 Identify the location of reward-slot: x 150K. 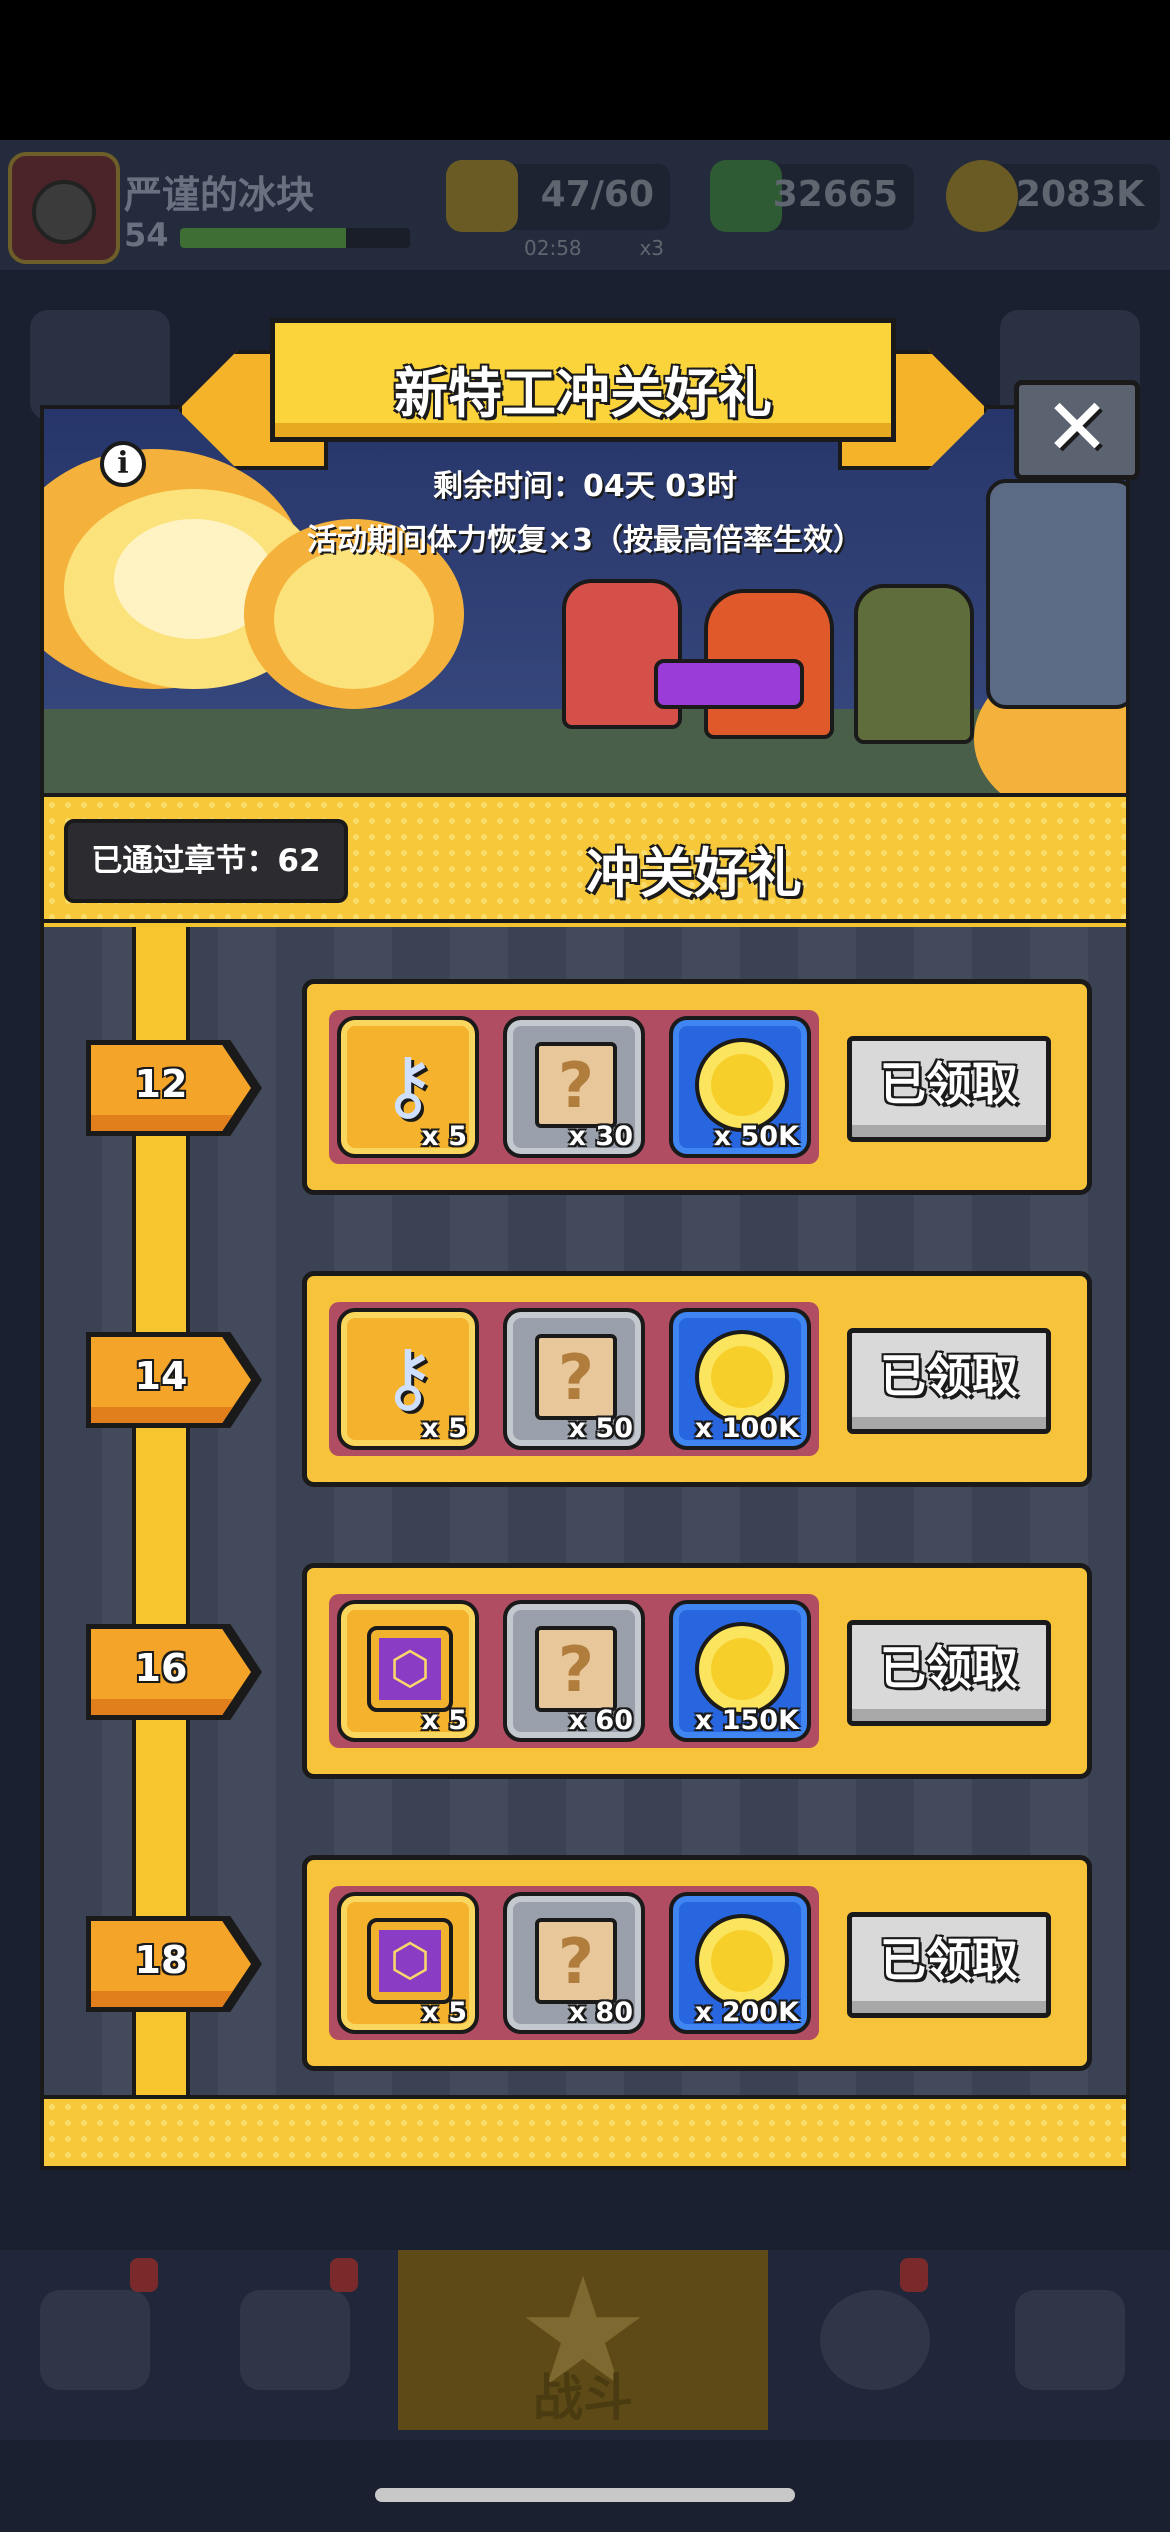
(740, 1671).